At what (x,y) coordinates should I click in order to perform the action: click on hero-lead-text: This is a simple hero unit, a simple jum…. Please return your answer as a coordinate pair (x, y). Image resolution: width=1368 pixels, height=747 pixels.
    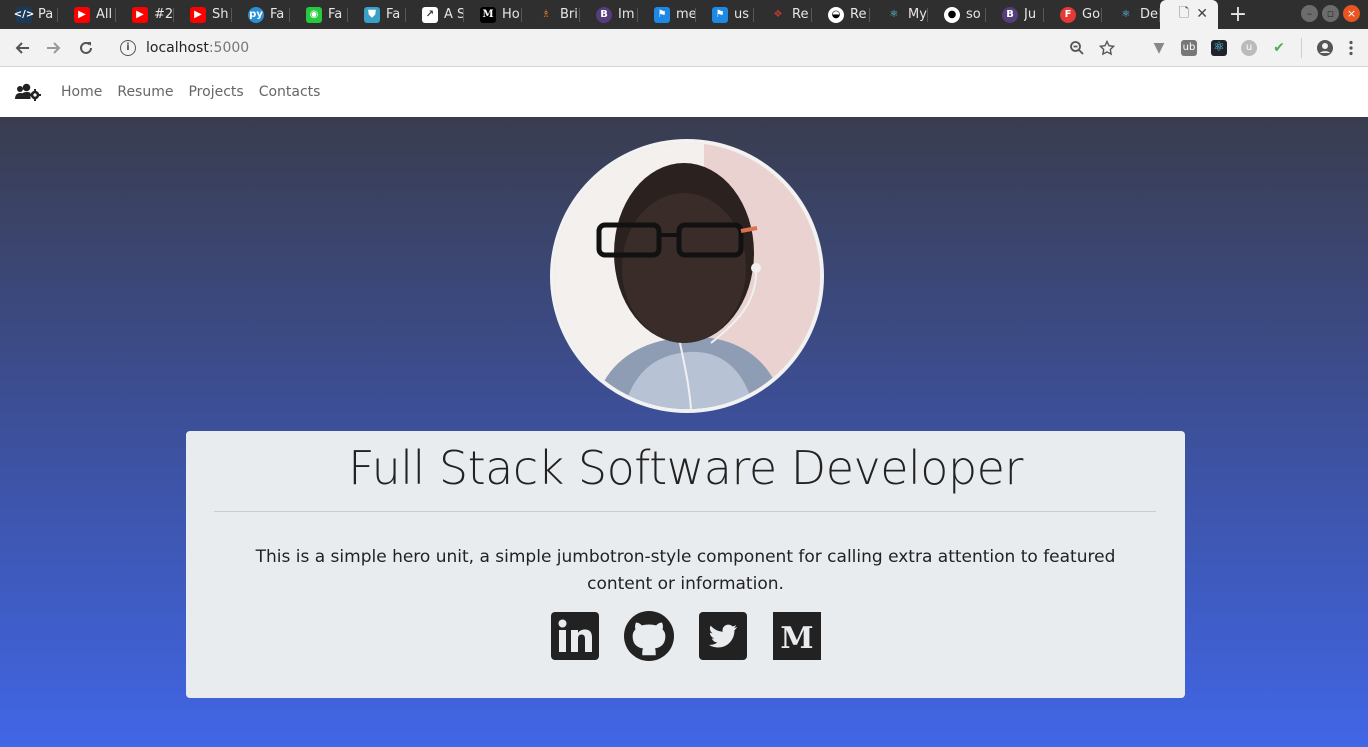
    Looking at the image, I should click on (685, 570).